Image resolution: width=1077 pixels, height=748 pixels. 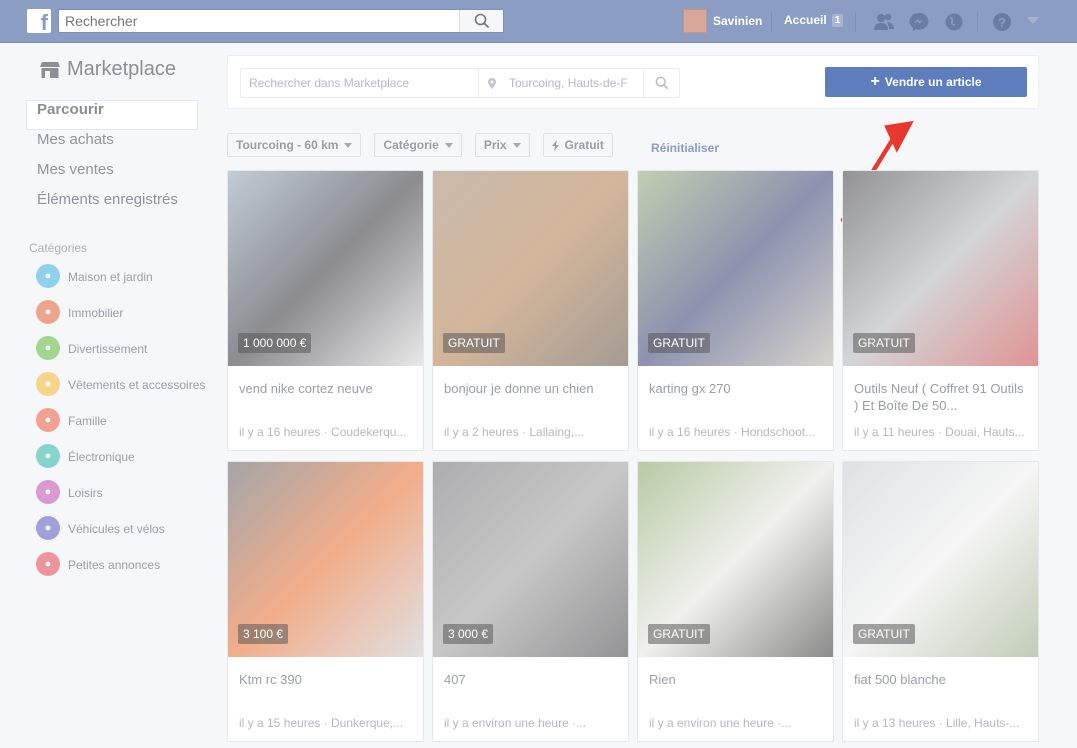 I want to click on listing-title: vend nike cortez neuve, so click(x=326, y=388).